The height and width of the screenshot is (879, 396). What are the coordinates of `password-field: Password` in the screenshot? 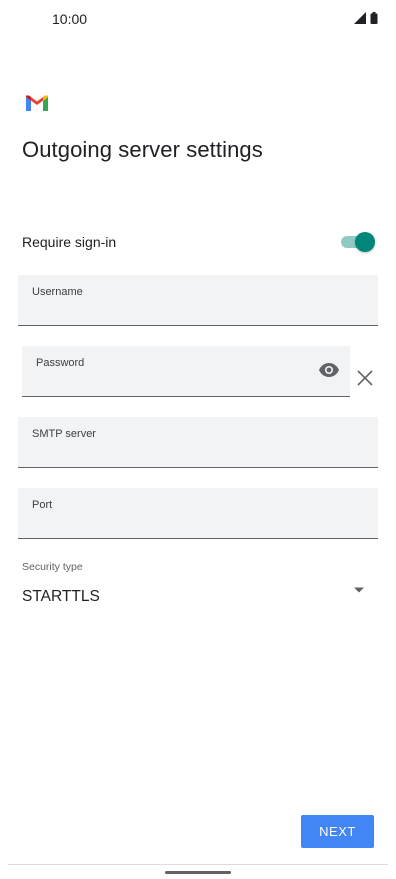 It's located at (186, 371).